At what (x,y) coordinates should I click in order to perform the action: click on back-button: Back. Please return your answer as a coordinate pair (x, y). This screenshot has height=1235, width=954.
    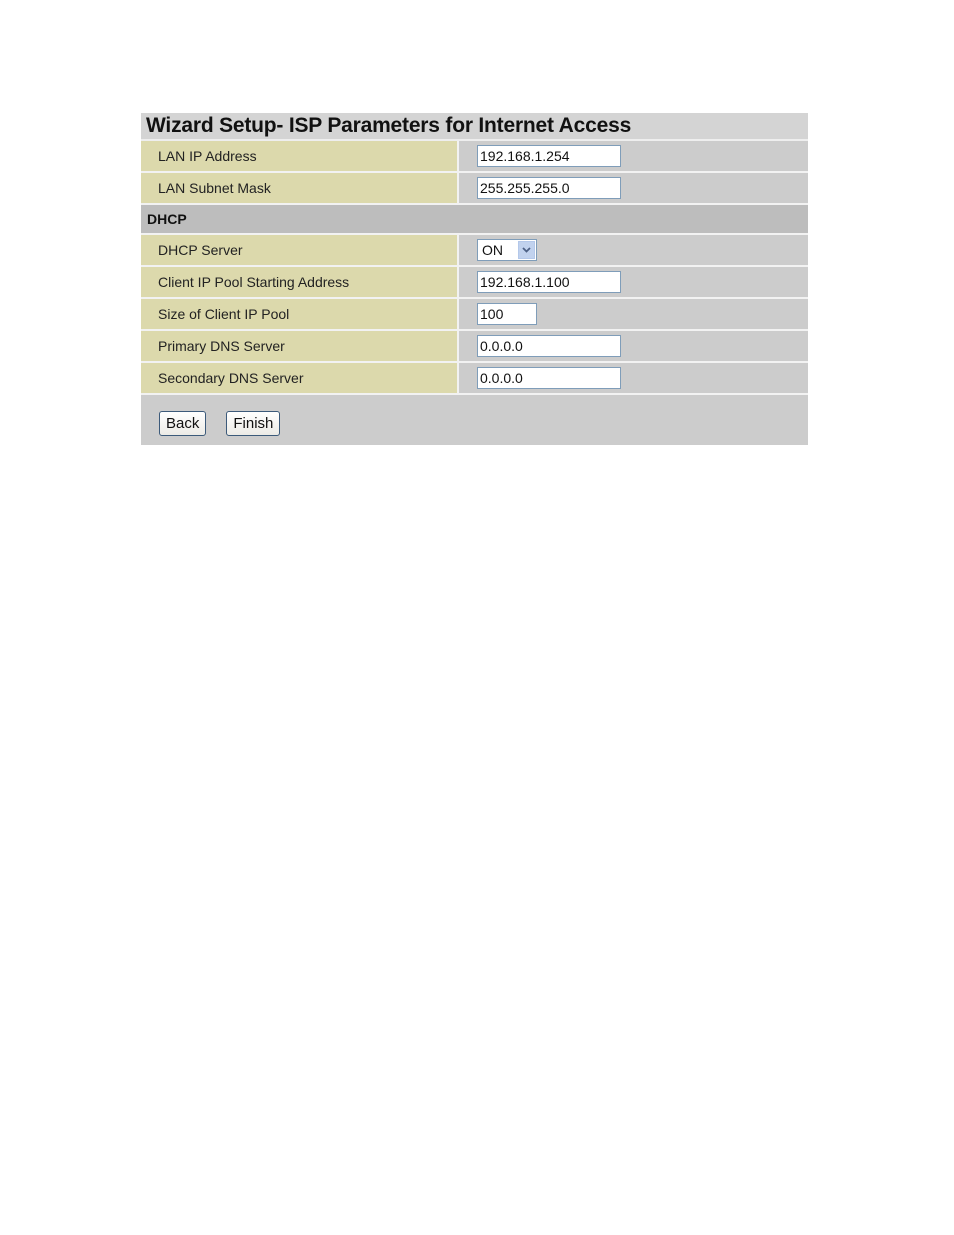
    Looking at the image, I should click on (183, 423).